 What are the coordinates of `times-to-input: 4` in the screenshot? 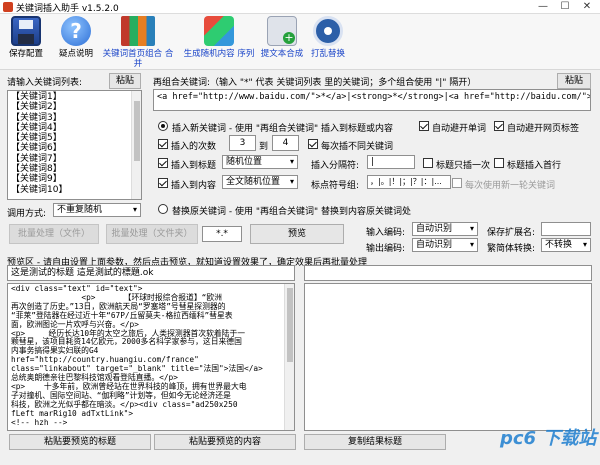 It's located at (285, 143).